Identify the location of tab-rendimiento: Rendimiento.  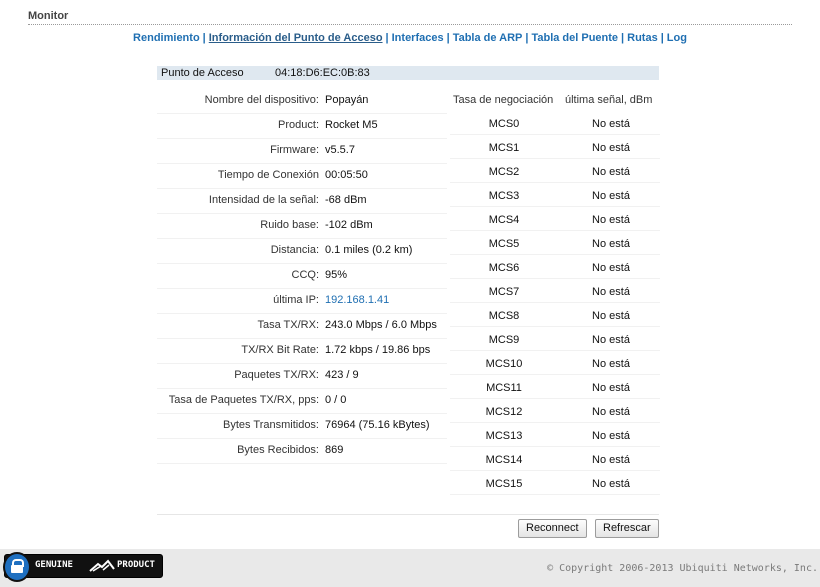
(166, 38).